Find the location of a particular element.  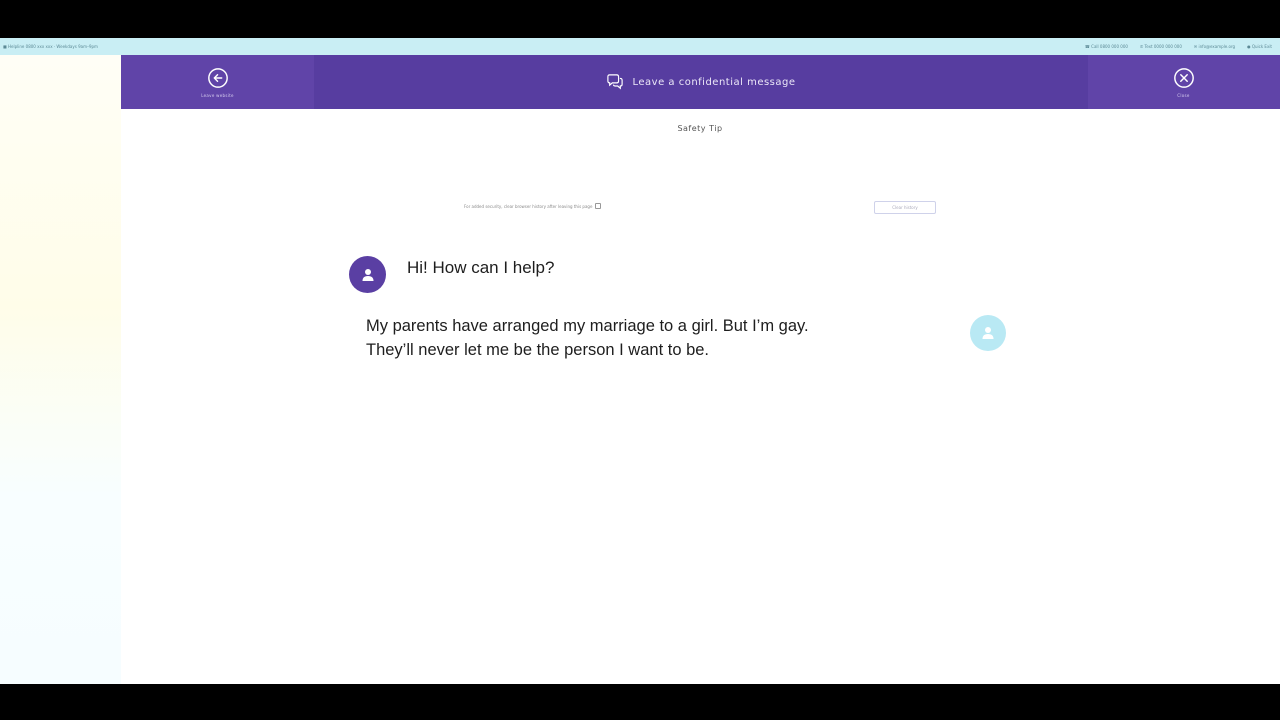

bot-message: Hi! How can I help? is located at coordinates (481, 267).